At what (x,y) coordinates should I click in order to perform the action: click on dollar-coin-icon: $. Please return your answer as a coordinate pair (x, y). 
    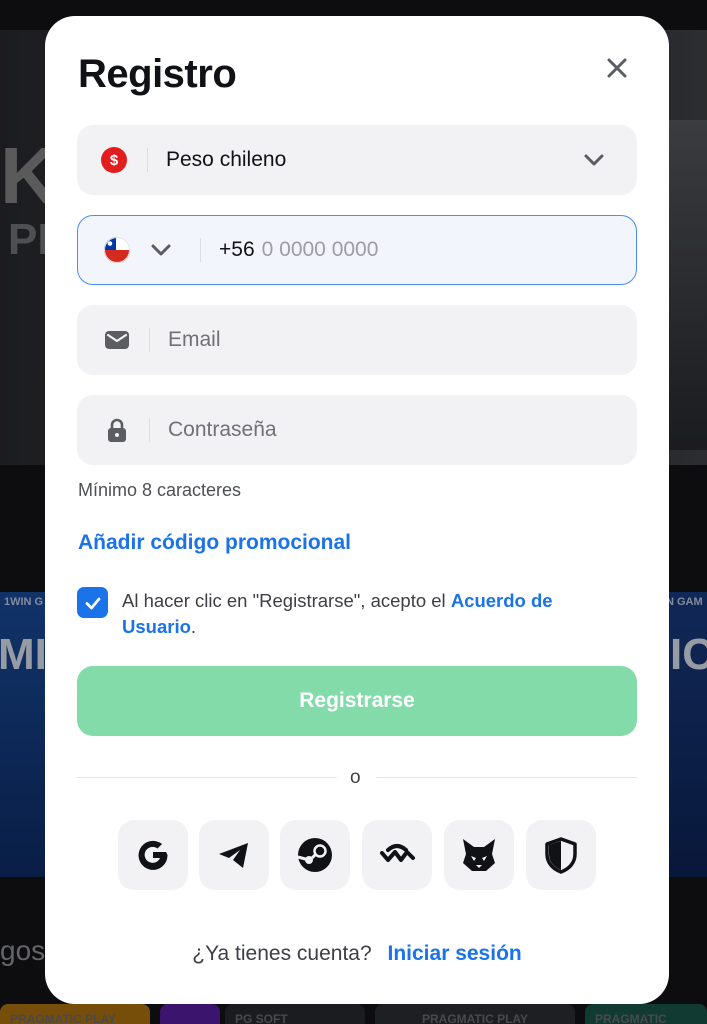
    Looking at the image, I should click on (114, 160).